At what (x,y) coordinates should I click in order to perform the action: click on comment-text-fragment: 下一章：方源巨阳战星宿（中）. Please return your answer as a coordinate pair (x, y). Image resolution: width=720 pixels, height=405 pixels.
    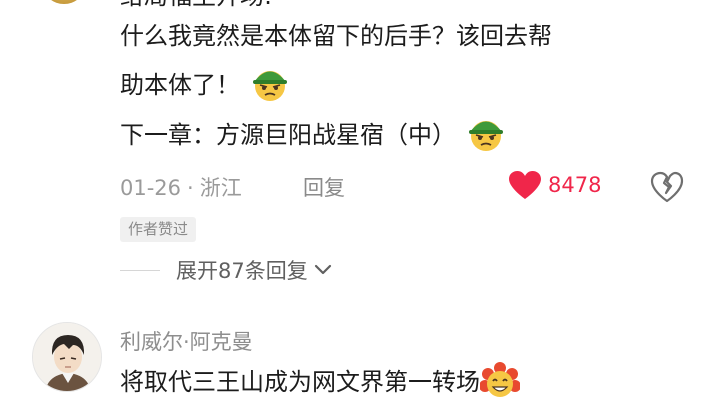
    Looking at the image, I should click on (288, 135).